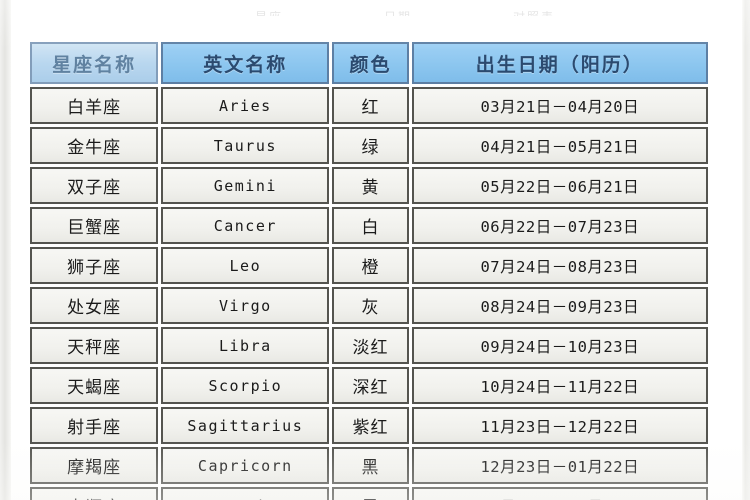 This screenshot has width=750, height=500. Describe the element at coordinates (5, 250) in the screenshot. I see `page-gutter-left` at that location.